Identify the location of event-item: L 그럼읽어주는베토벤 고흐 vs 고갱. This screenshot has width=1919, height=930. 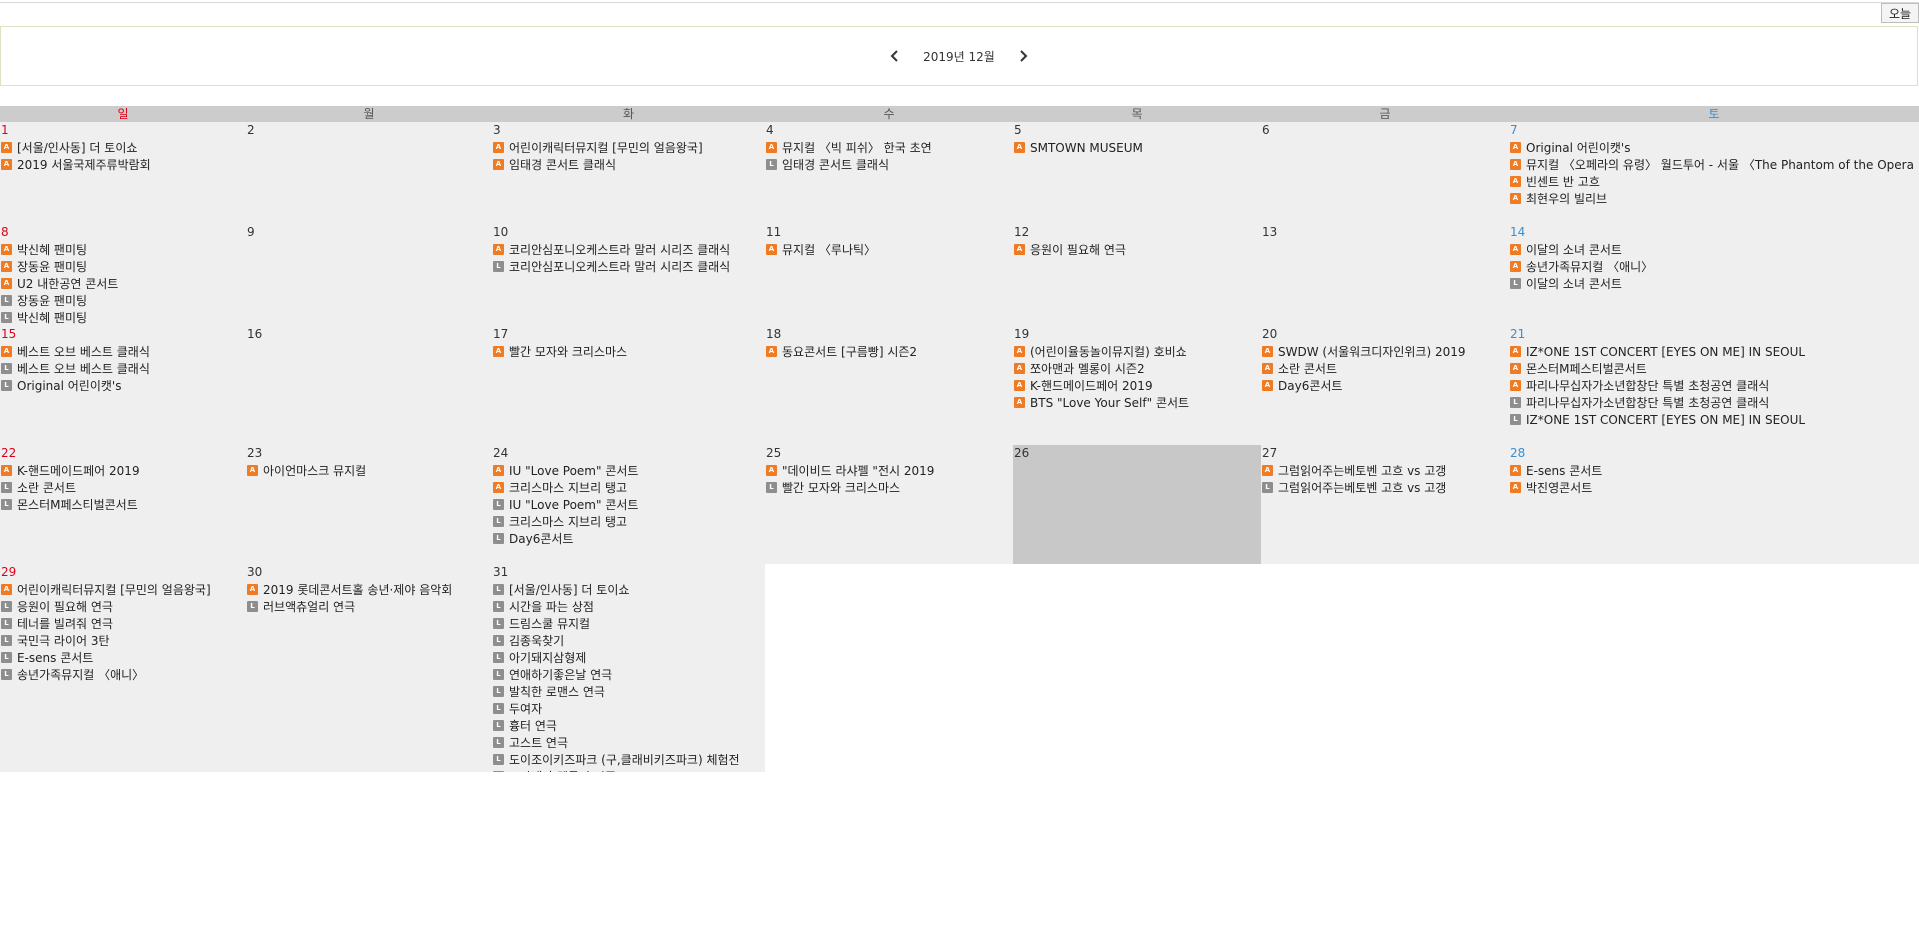
(1385, 487).